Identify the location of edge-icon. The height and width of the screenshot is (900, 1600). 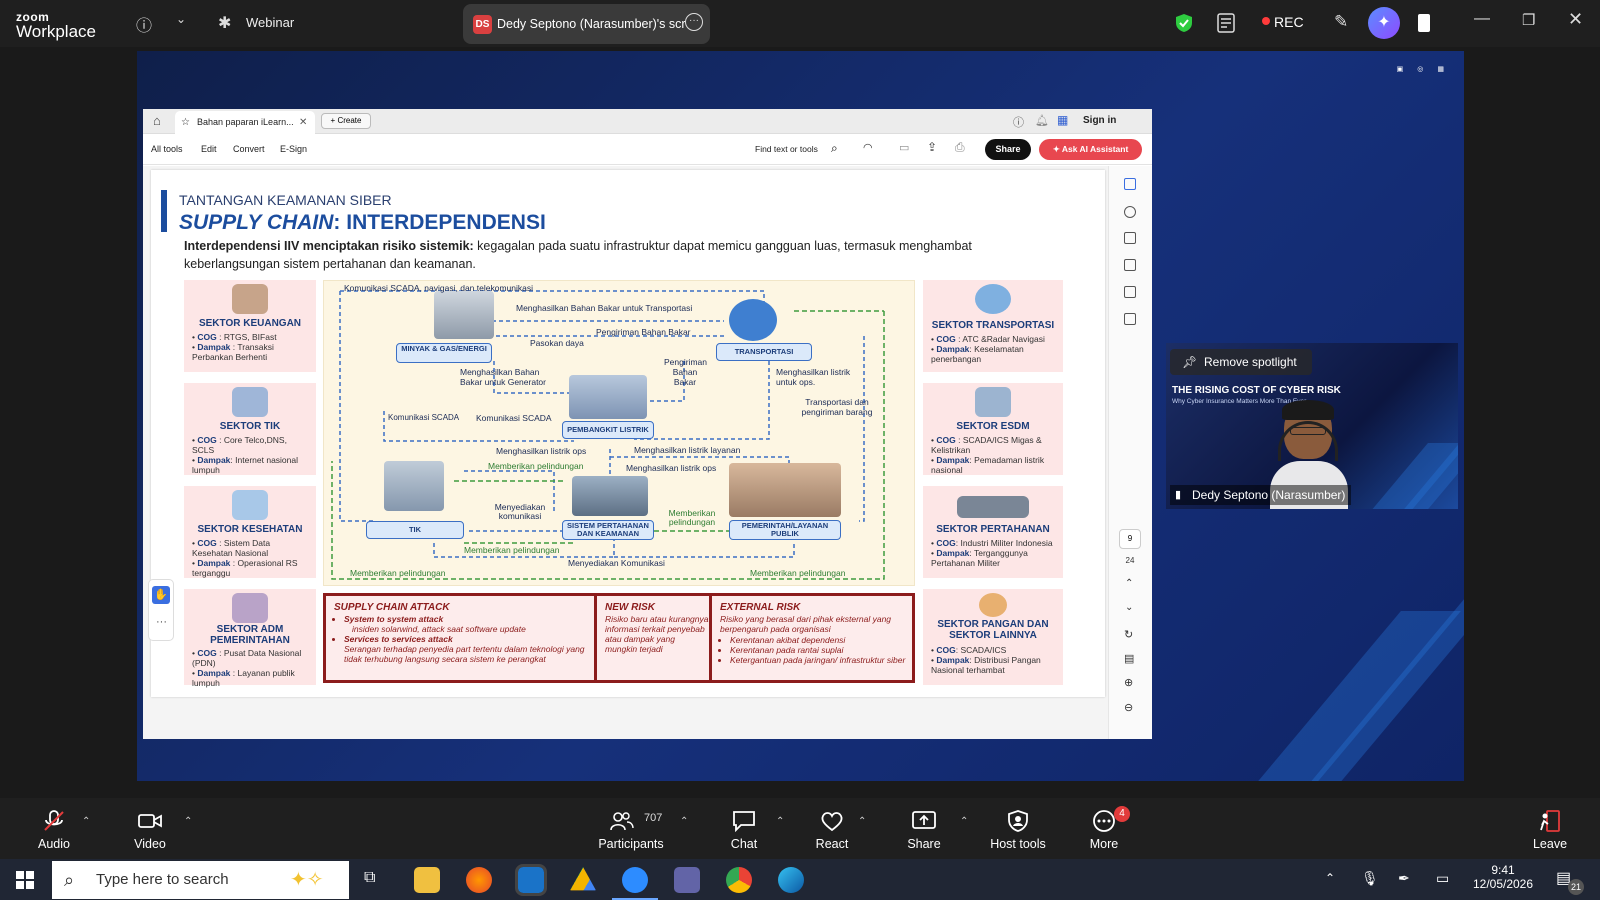
(791, 880).